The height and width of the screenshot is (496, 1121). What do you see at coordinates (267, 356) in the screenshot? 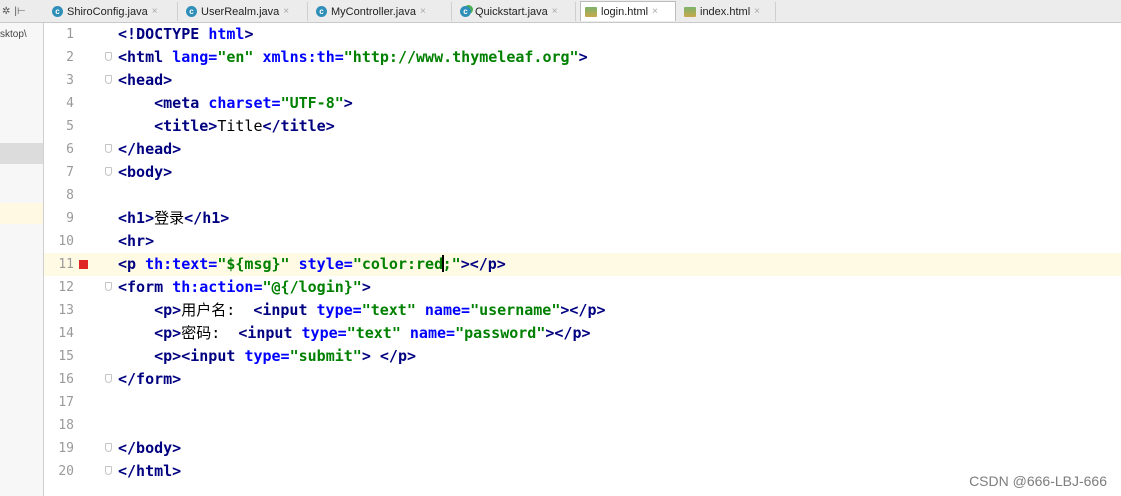
I see `code-text: <p><input type="submit"> </p>` at bounding box center [267, 356].